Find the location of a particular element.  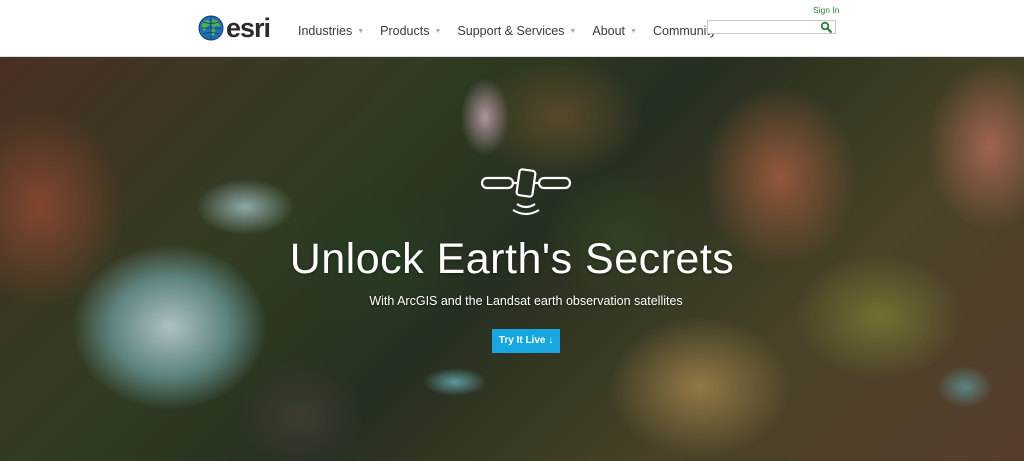

nav-industries: Industries ▼ is located at coordinates (331, 31).